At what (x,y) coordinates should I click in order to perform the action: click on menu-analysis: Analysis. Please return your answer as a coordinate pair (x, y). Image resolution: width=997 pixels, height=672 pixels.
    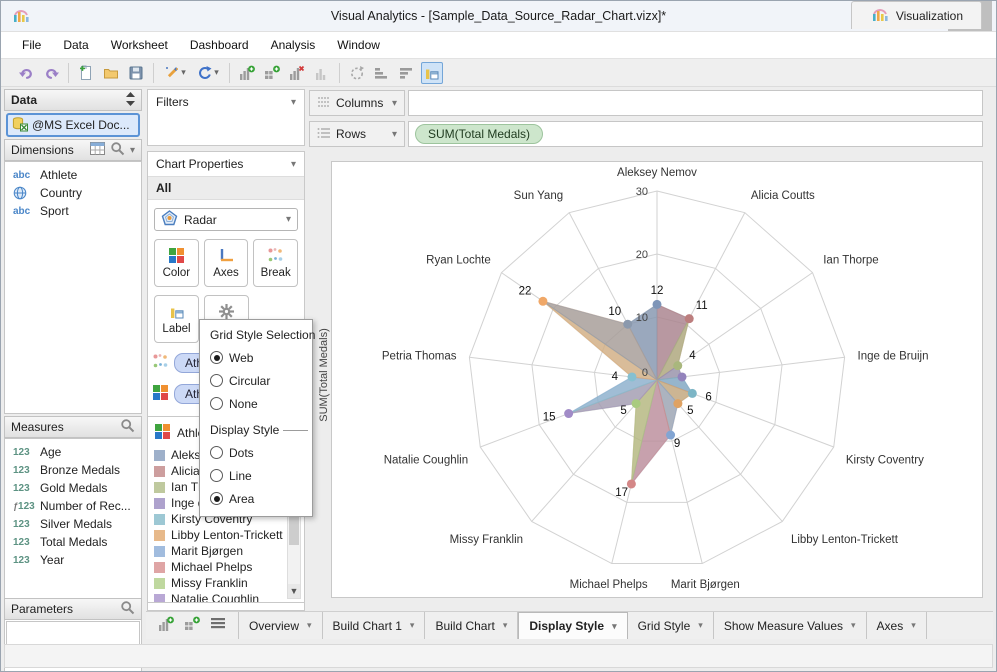
    Looking at the image, I should click on (293, 45).